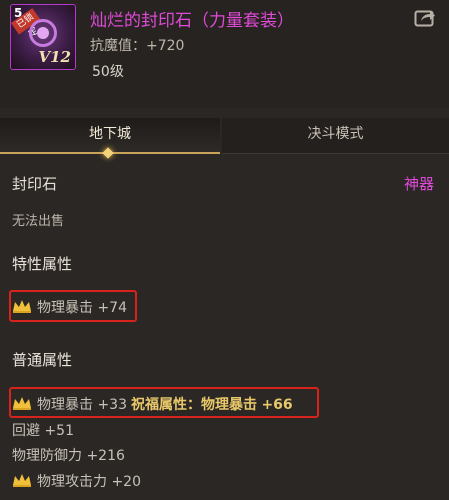 This screenshot has width=449, height=500. What do you see at coordinates (42, 360) in the screenshot?
I see `normal-attributes-title: 普通属性` at bounding box center [42, 360].